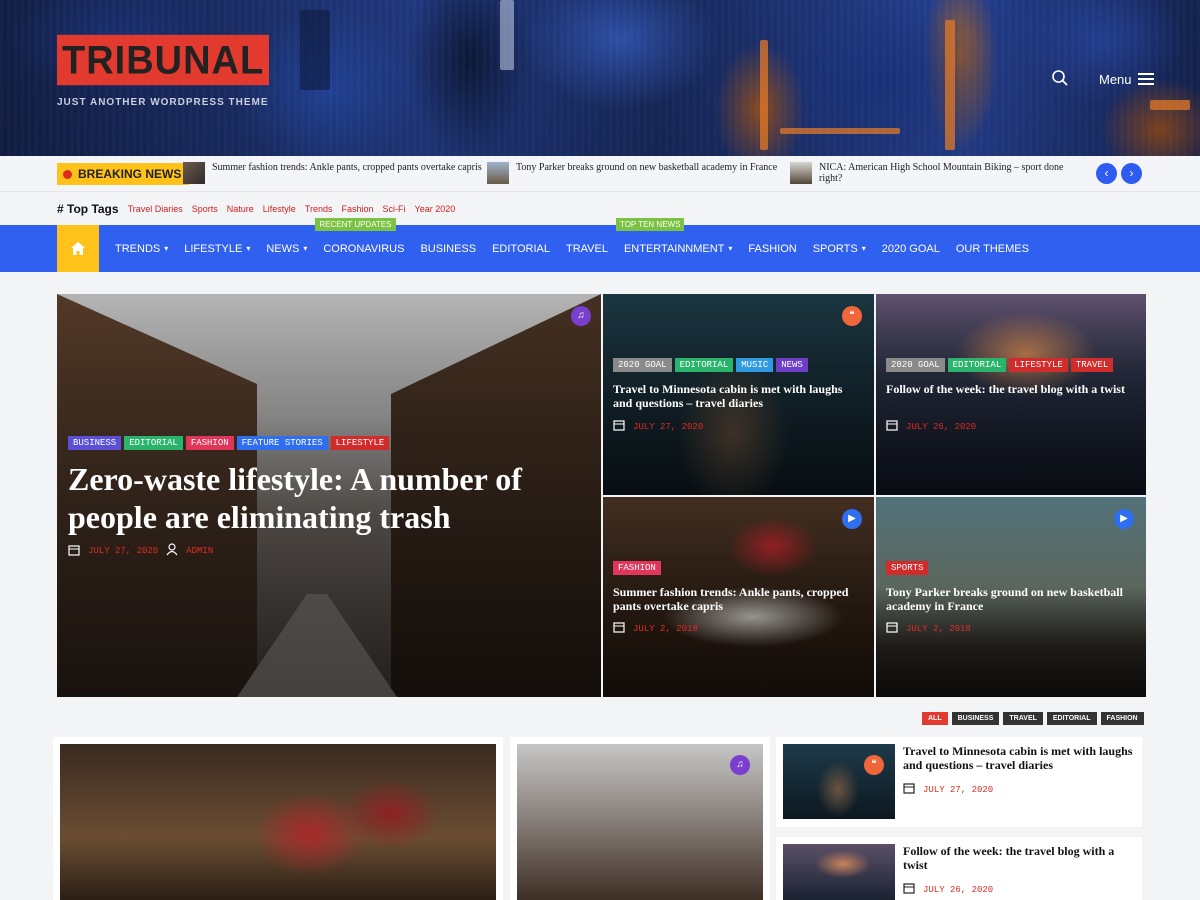 The image size is (1200, 900). I want to click on category-tag: MUSIC, so click(755, 365).